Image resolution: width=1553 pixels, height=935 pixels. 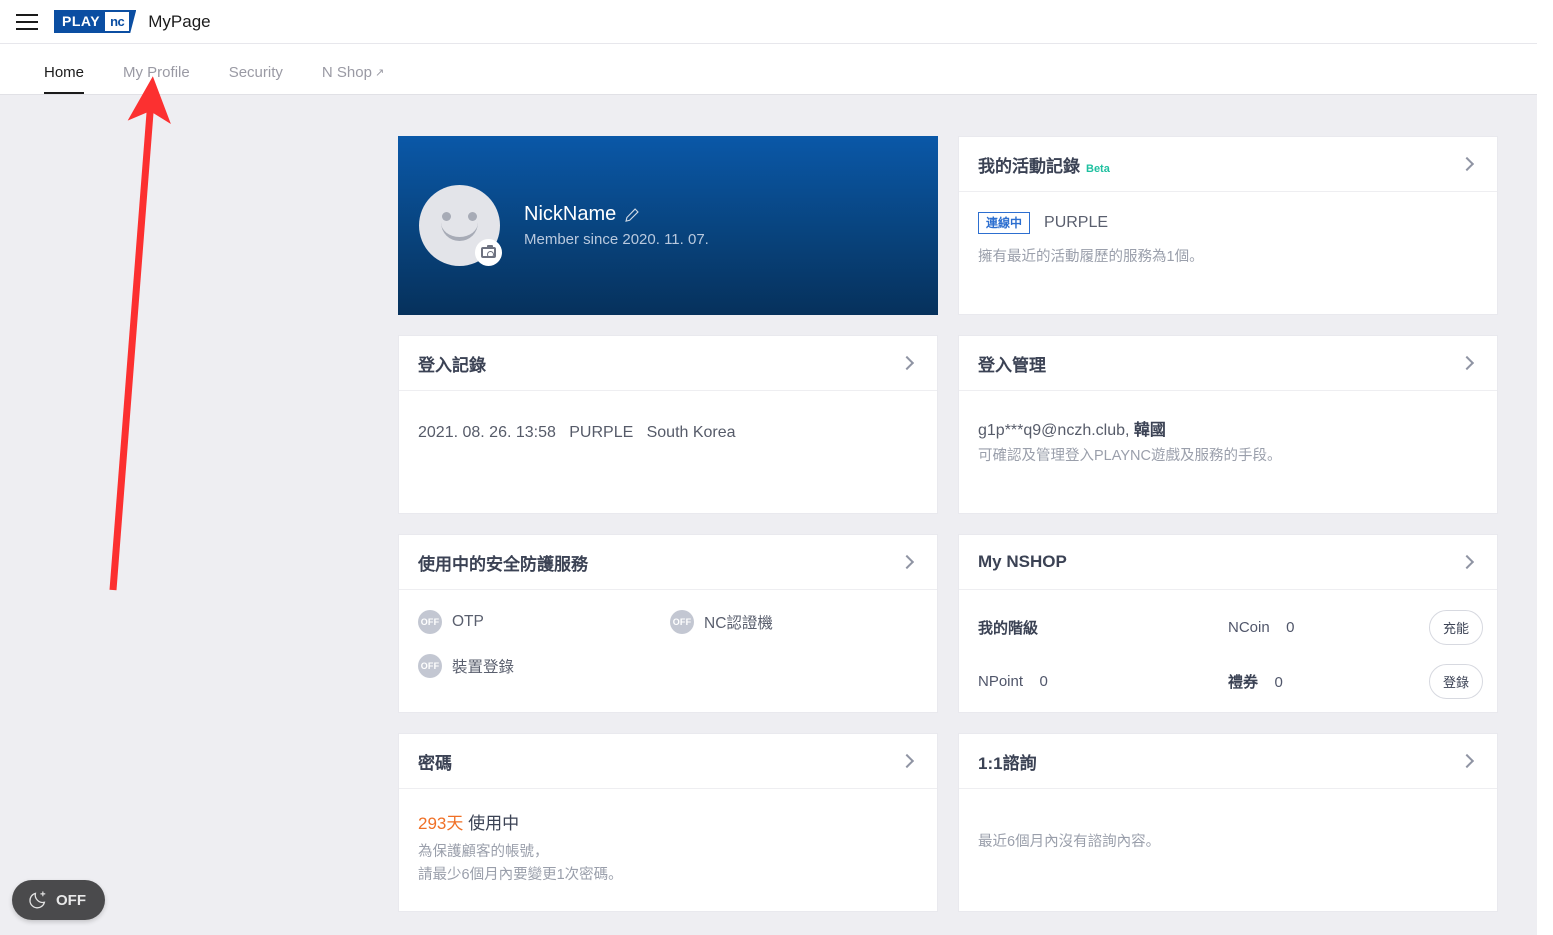 I want to click on consult-header: 1:1諮詢, so click(x=1228, y=761).